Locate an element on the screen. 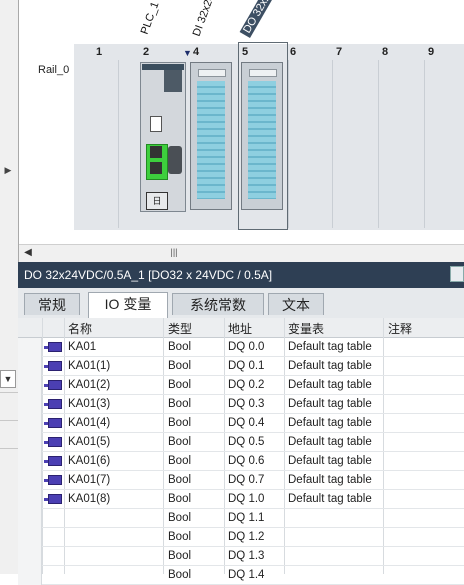 The image size is (464, 585). insert-marker-icon: ▼ is located at coordinates (187, 53).